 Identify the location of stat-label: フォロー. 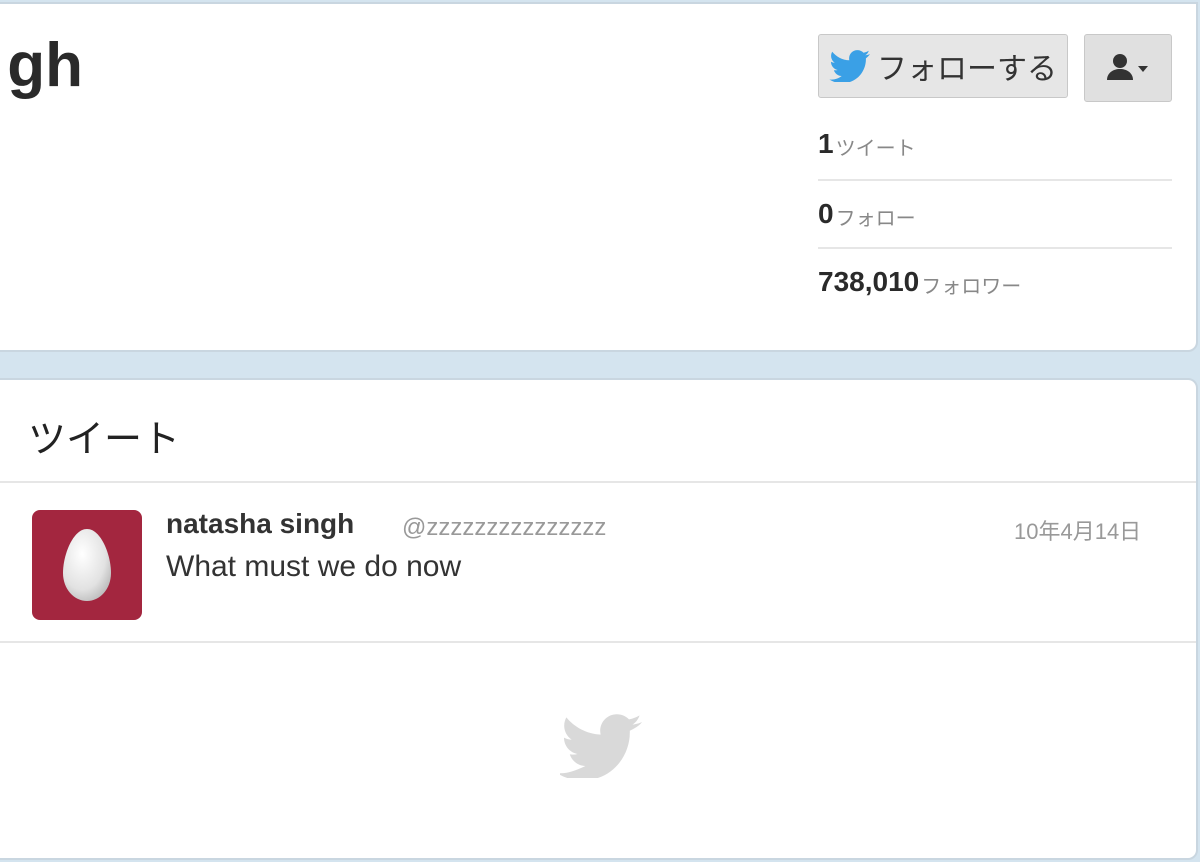
(875, 218).